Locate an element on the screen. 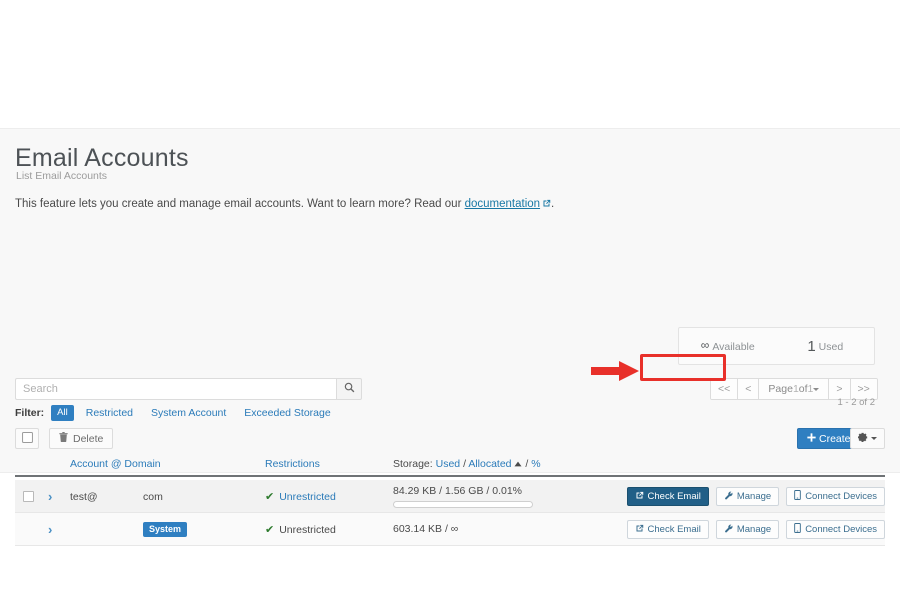  filter-option-system-account: System Account is located at coordinates (188, 413).